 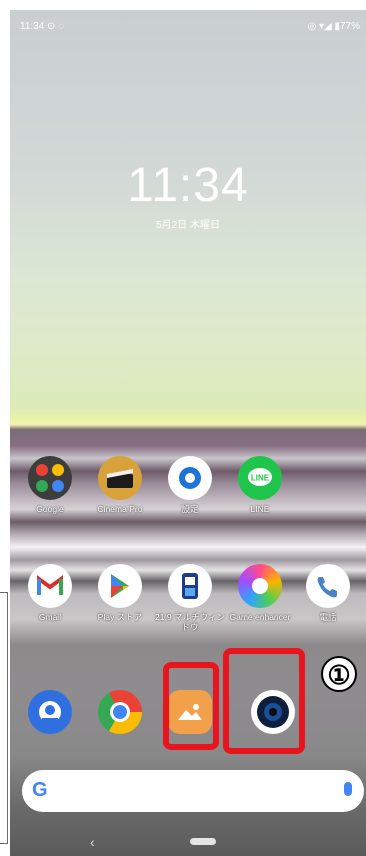 I want to click on annotation-number: ①, so click(x=339, y=674).